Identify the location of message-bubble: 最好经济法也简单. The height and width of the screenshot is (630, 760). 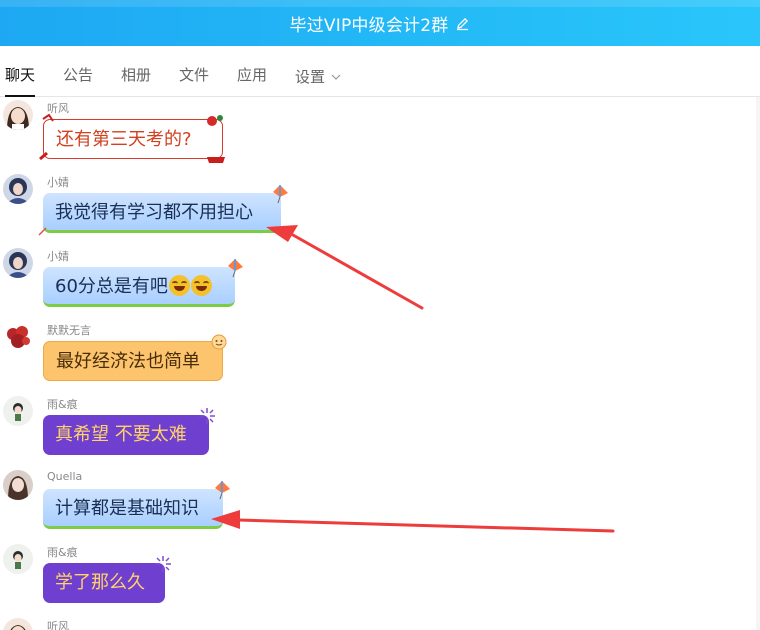
(133, 361).